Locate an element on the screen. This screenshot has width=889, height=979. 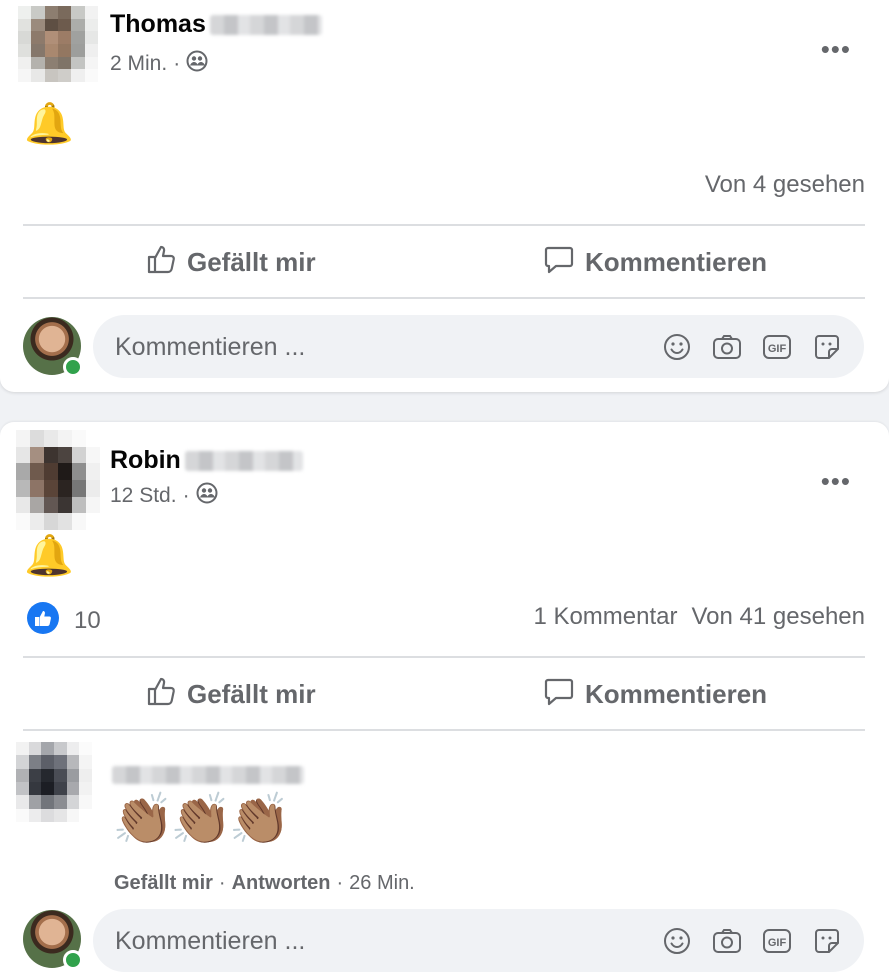
post-meta: 2 Min. · is located at coordinates (159, 64).